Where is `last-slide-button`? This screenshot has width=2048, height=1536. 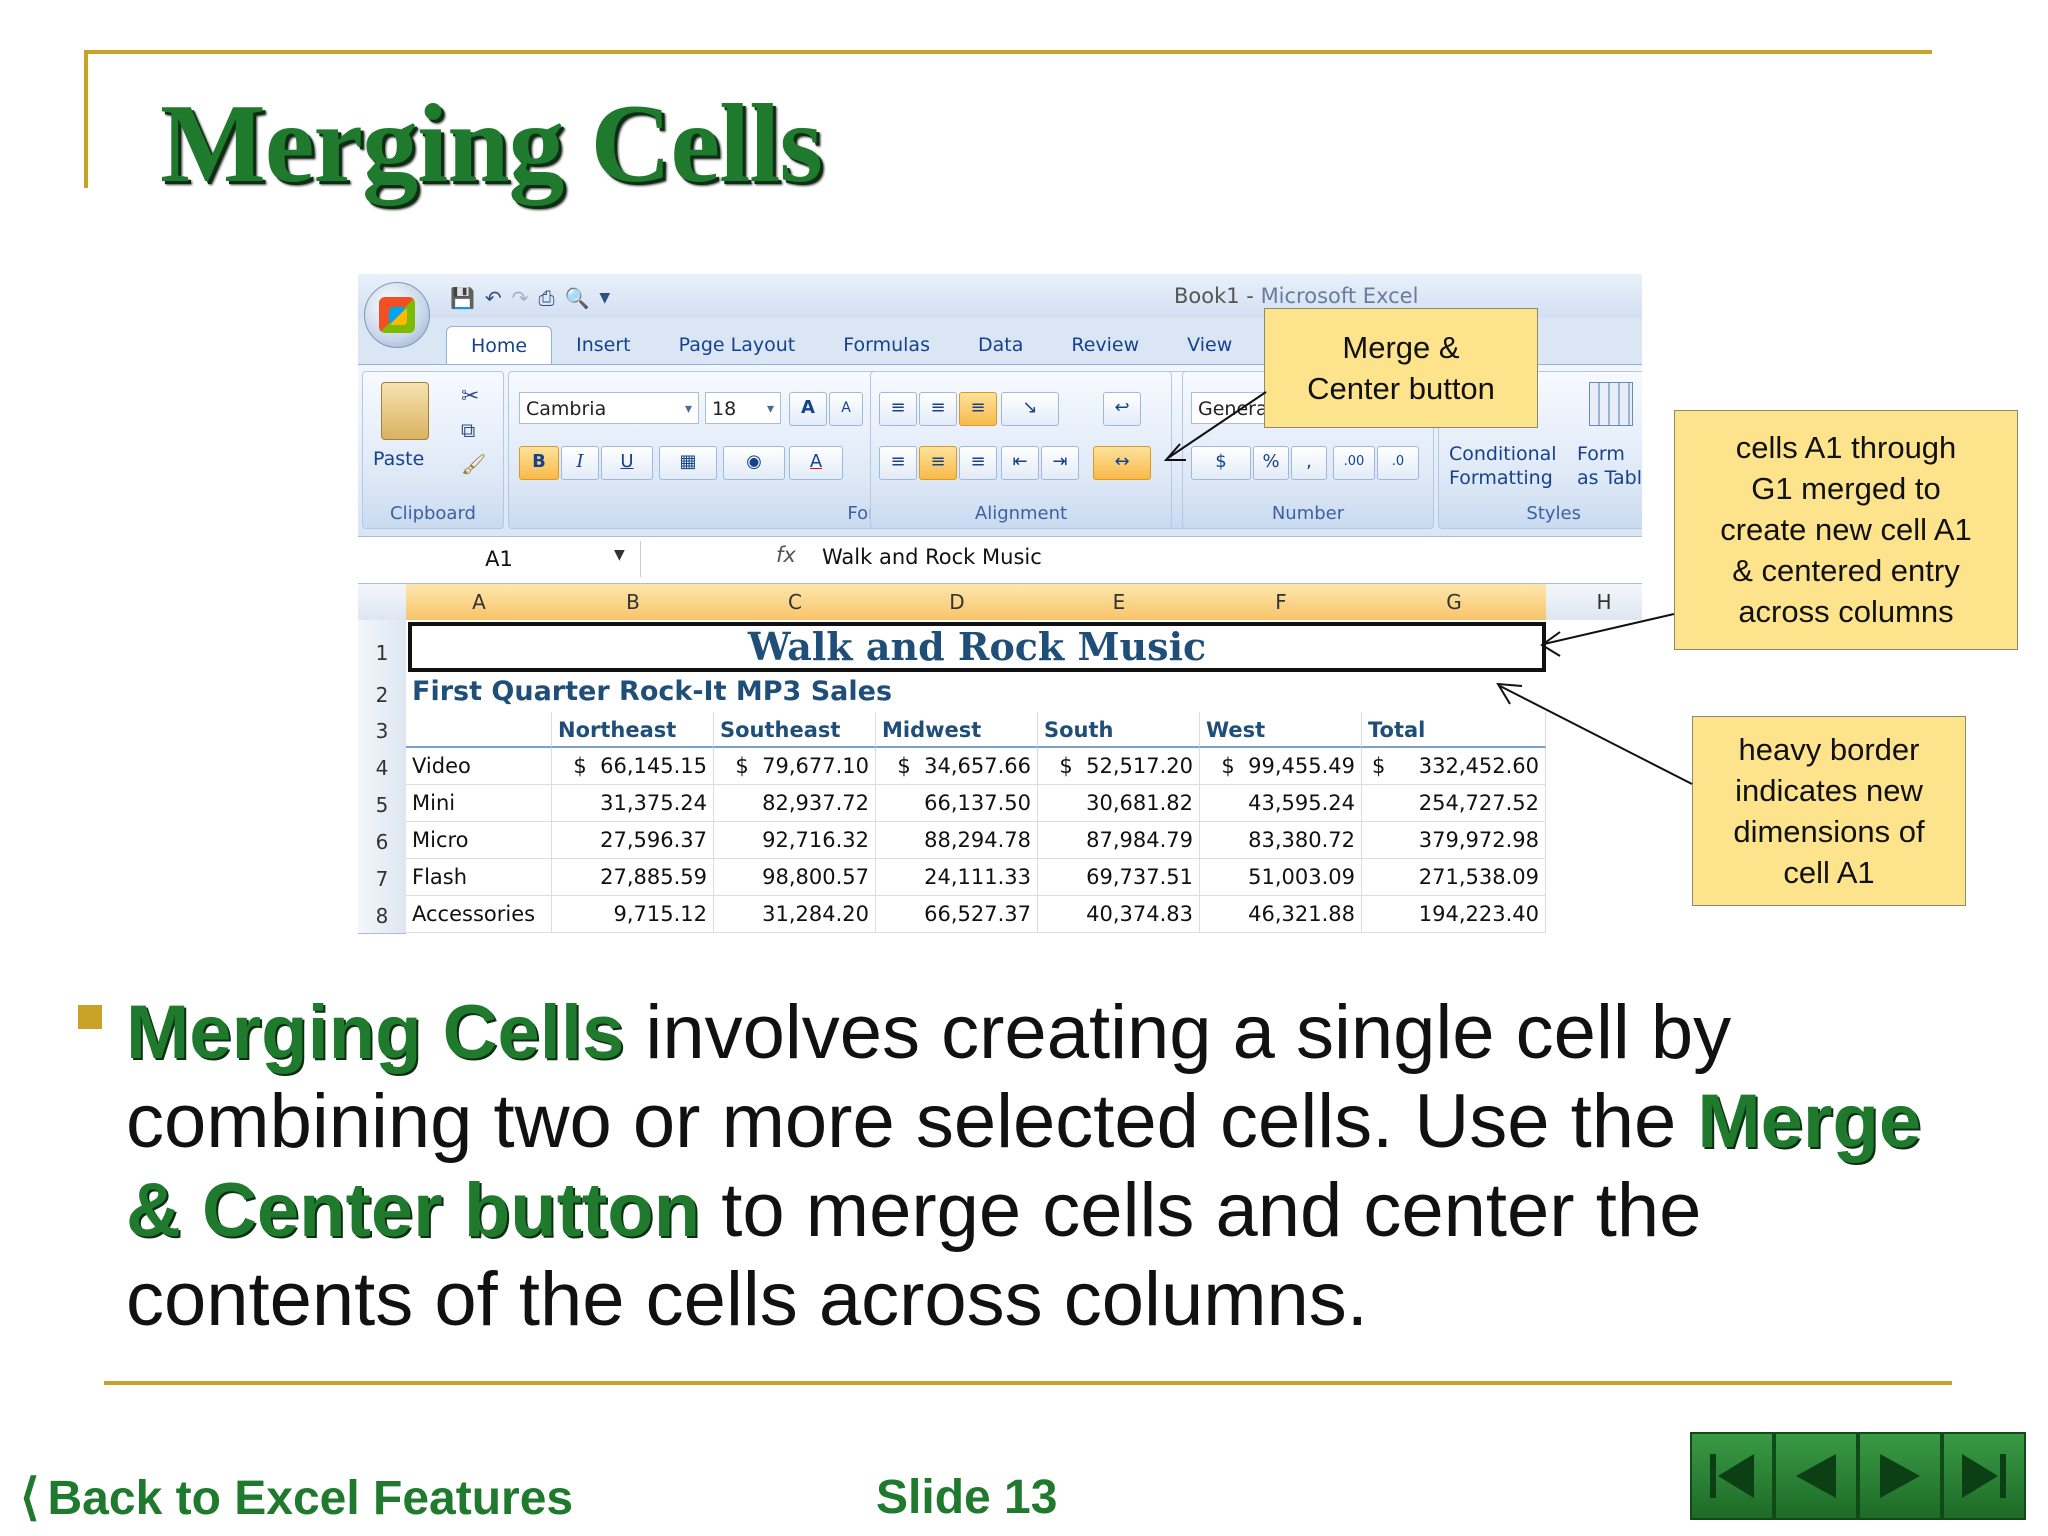 last-slide-button is located at coordinates (1984, 1476).